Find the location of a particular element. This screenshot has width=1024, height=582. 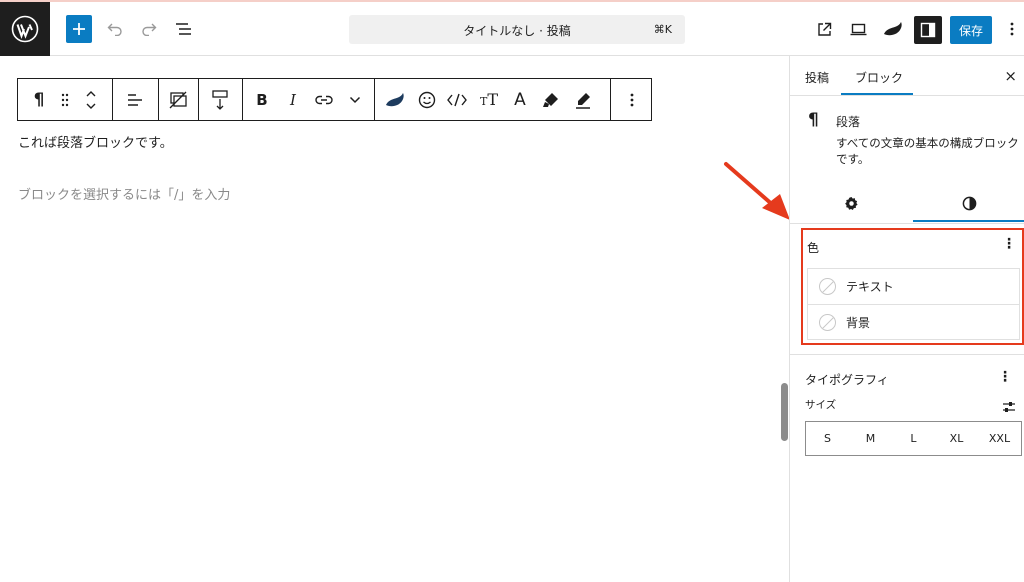

redo-button is located at coordinates (149, 29).